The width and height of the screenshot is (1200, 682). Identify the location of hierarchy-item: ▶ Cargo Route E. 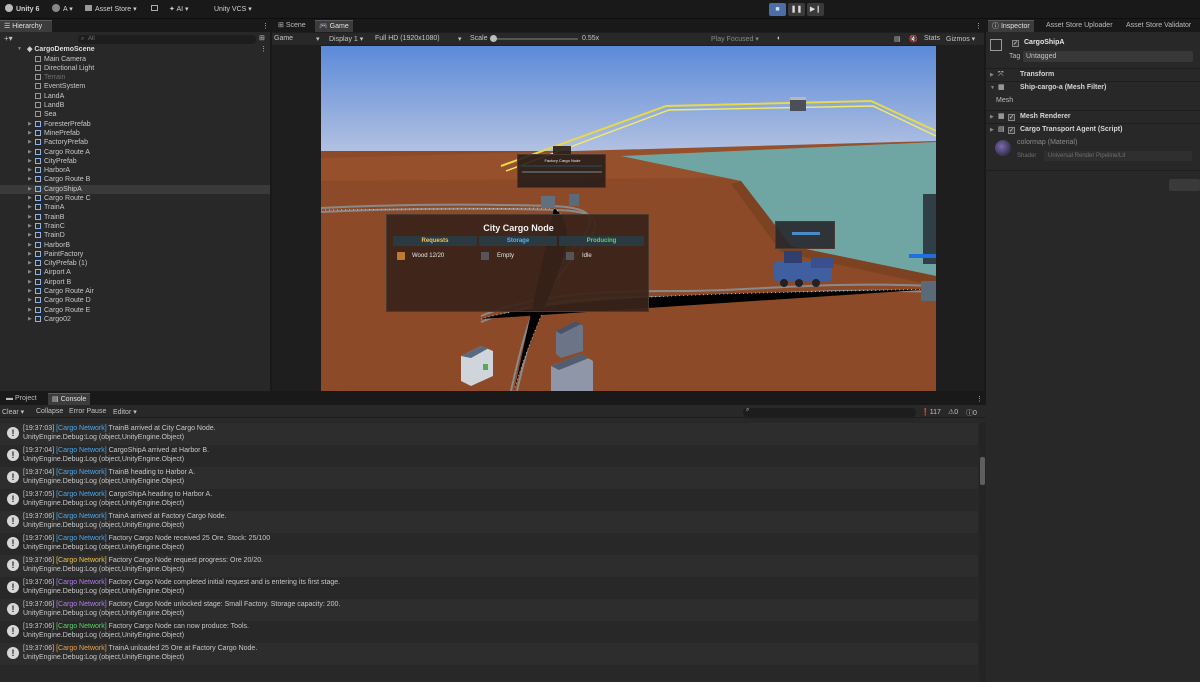
(135, 310).